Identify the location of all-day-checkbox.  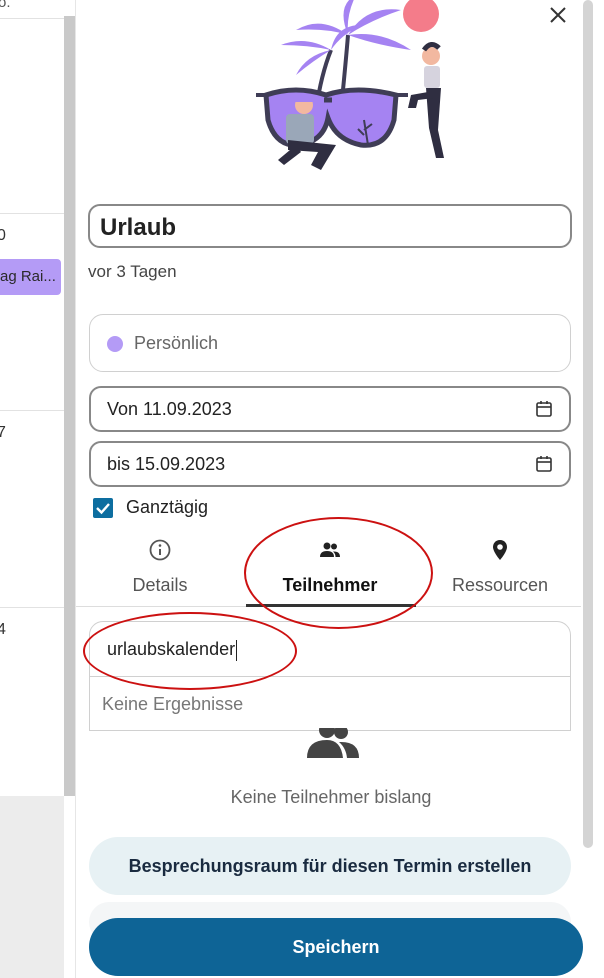
(103, 508).